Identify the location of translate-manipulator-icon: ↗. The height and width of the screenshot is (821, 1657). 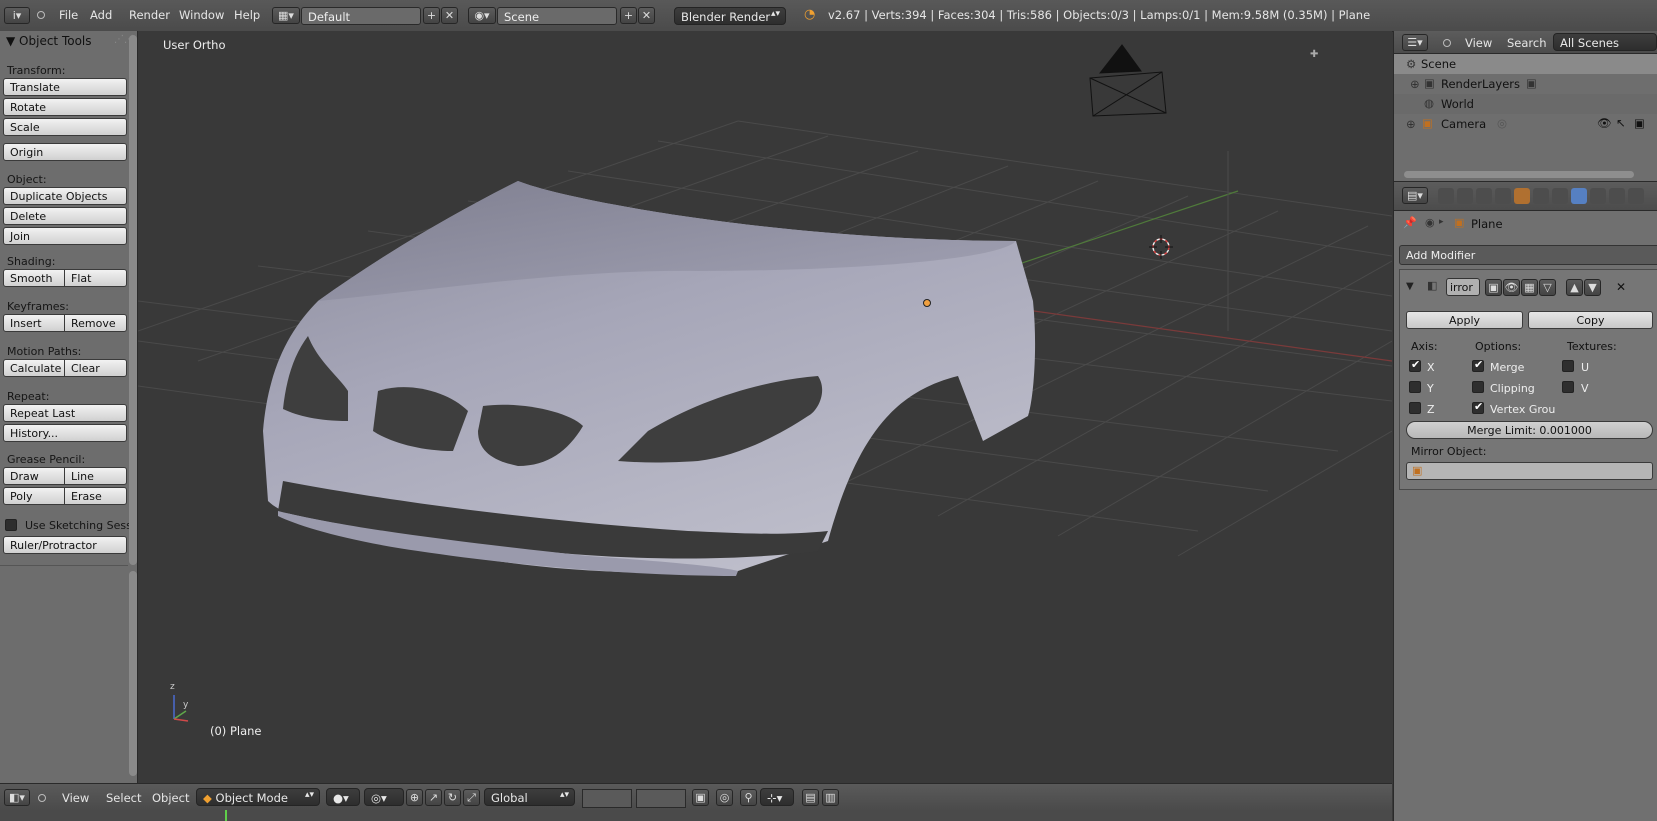
(433, 797).